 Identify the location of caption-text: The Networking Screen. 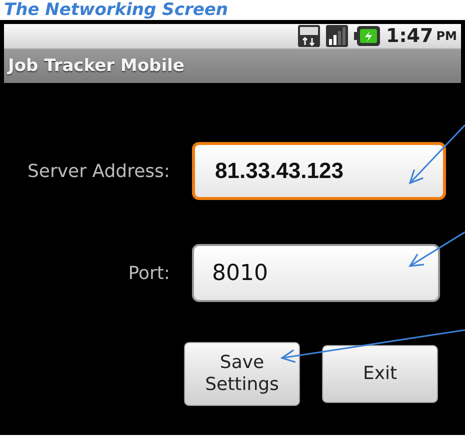
(115, 10).